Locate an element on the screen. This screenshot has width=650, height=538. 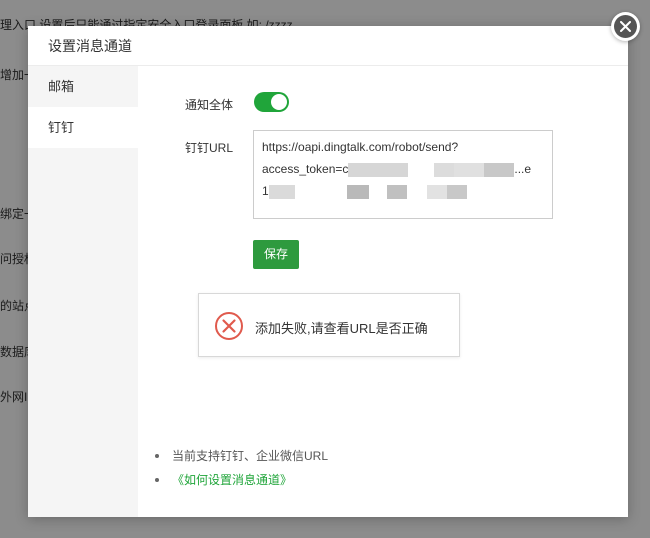
toggle-knob is located at coordinates (279, 102).